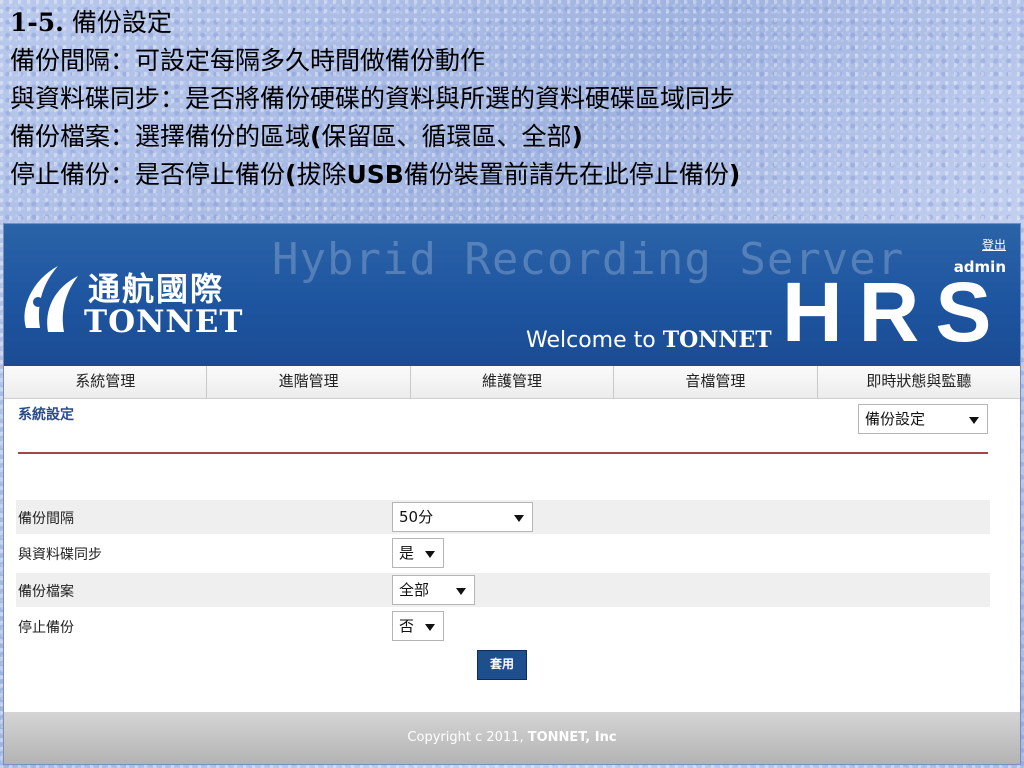 Image resolution: width=1024 pixels, height=768 pixels. What do you see at coordinates (895, 312) in the screenshot?
I see `hrs-logo-text: HRS` at bounding box center [895, 312].